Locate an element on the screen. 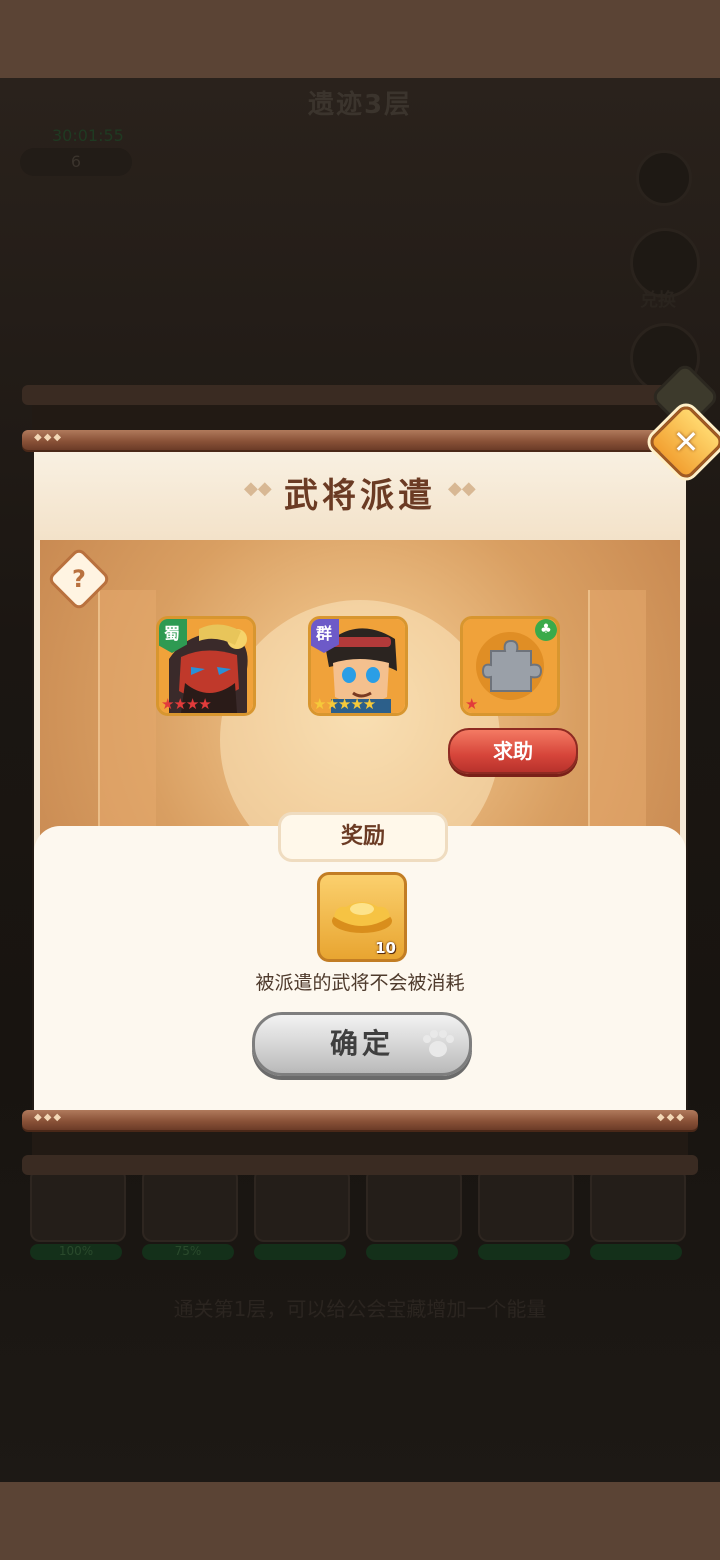 The width and height of the screenshot is (720, 1560). bg-card-progress: 100% is located at coordinates (76, 1252).